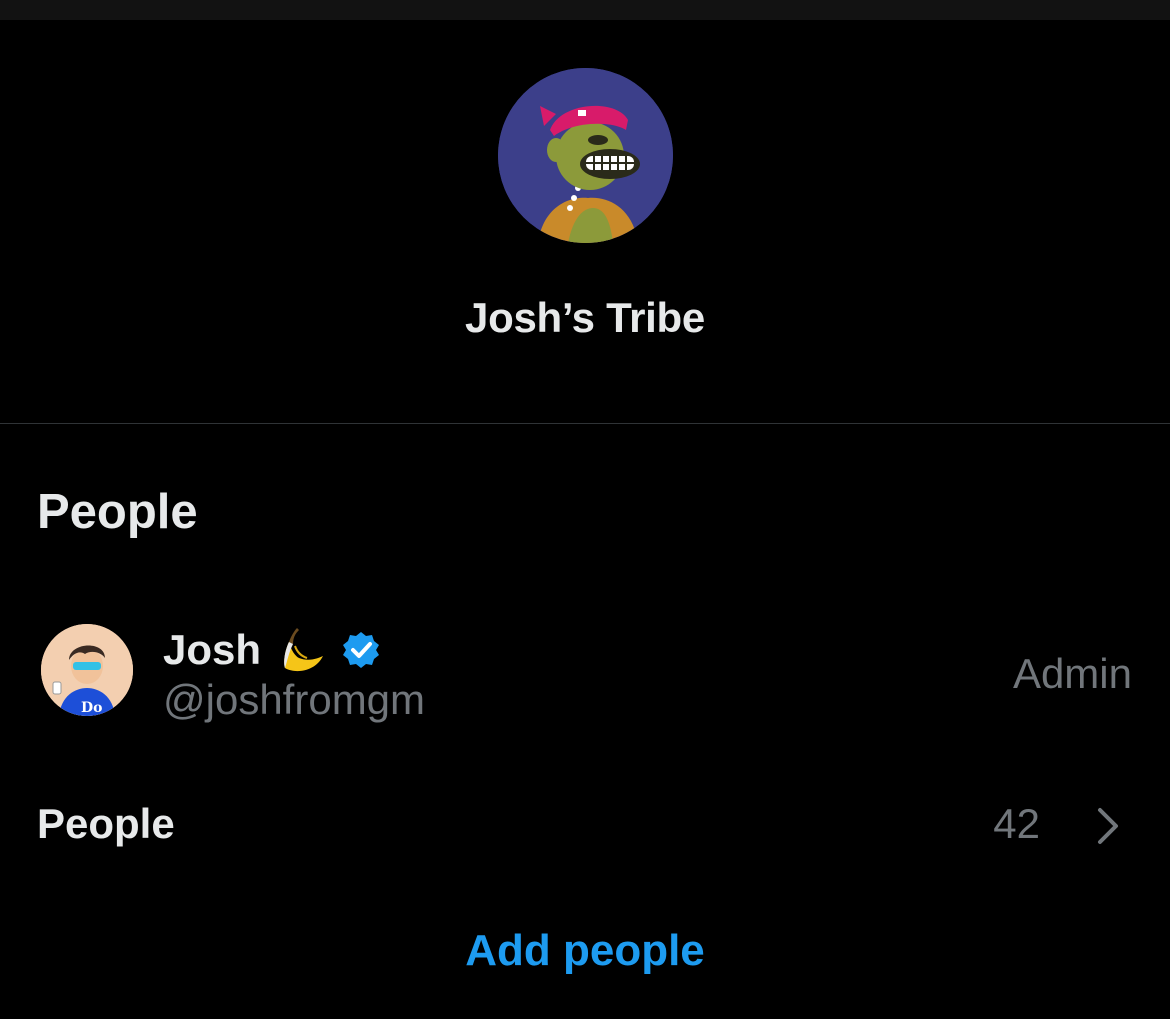 The image size is (1170, 1019). What do you see at coordinates (272, 650) in the screenshot?
I see `member-name-line: Josh` at bounding box center [272, 650].